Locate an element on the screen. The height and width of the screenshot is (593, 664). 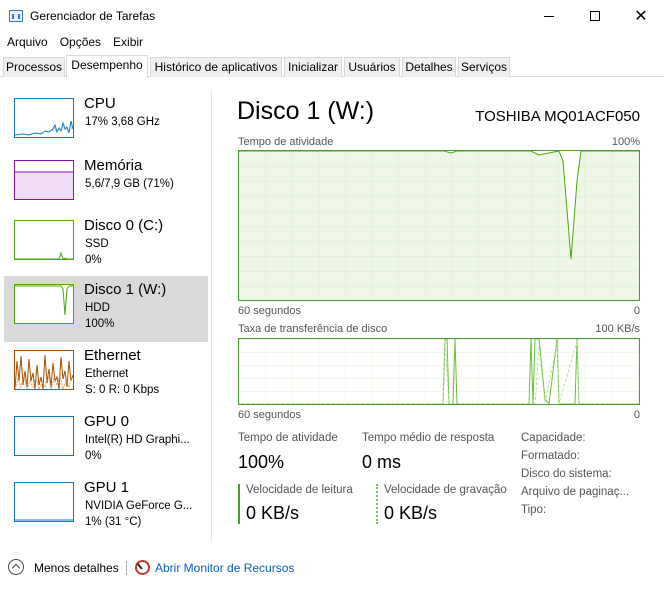
sidebar-item-adapter: Ethernet is located at coordinates (107, 374).